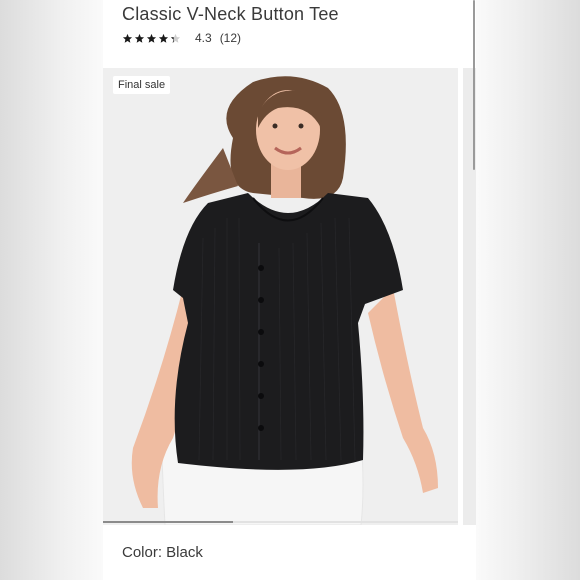 The image size is (580, 580). I want to click on final-sale-badge: Final sale, so click(142, 85).